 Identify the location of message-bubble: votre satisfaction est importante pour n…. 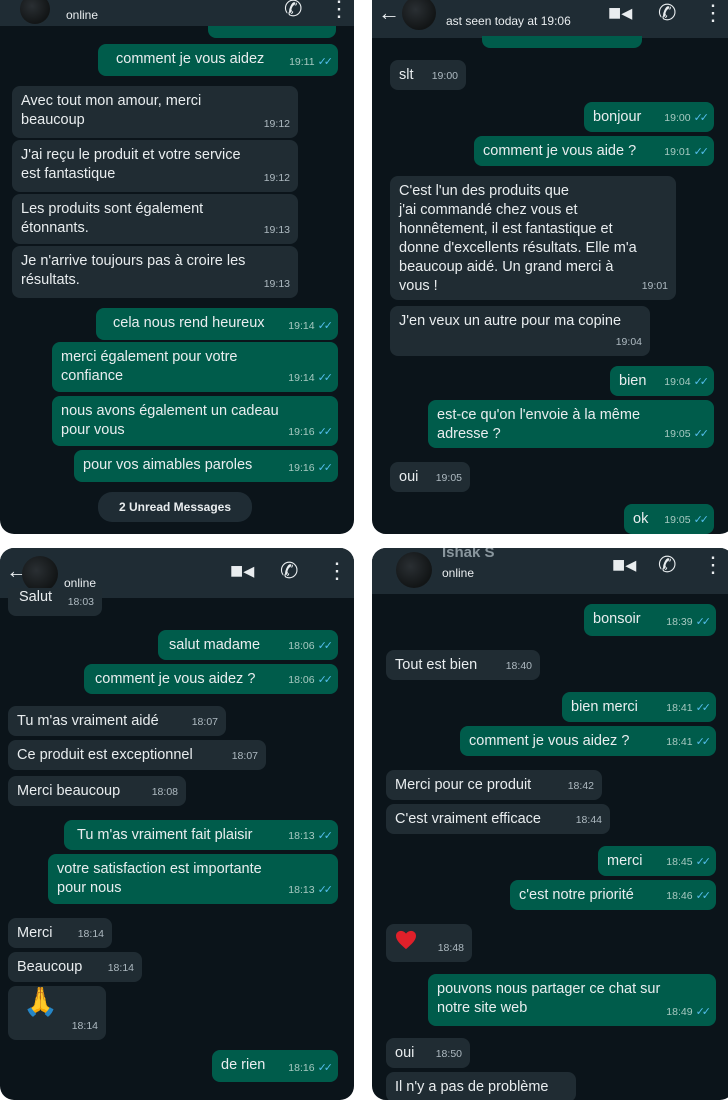
(193, 879).